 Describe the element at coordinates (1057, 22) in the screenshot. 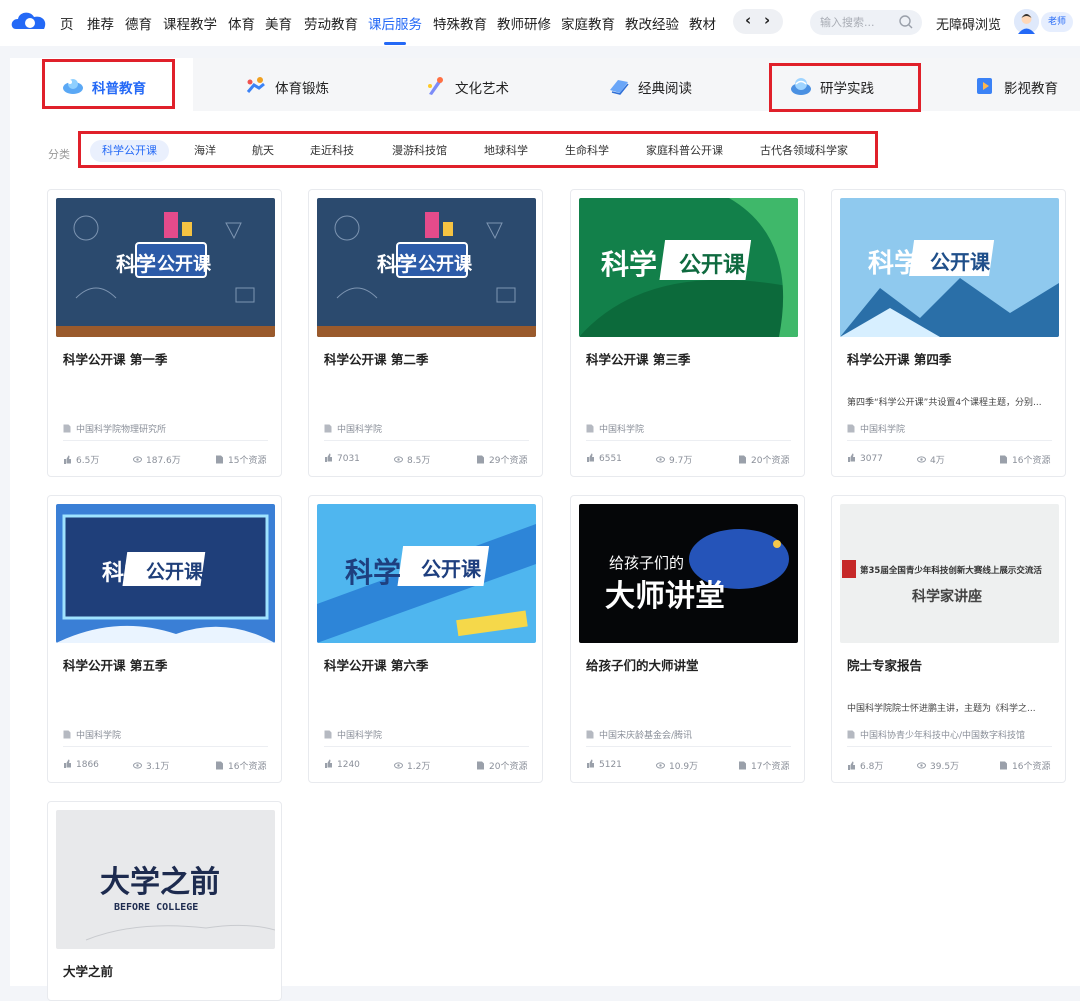

I see `role-badge: 老师` at that location.